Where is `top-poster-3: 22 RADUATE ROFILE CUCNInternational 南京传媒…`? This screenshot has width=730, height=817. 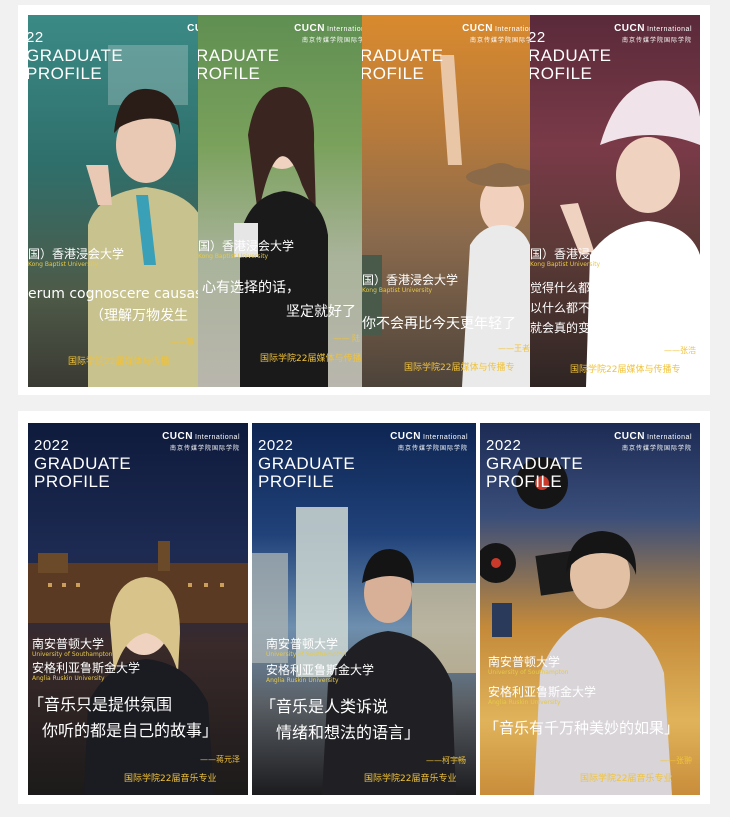 top-poster-3: 22 RADUATE ROFILE CUCNInternational 南京传媒… is located at coordinates (446, 201).